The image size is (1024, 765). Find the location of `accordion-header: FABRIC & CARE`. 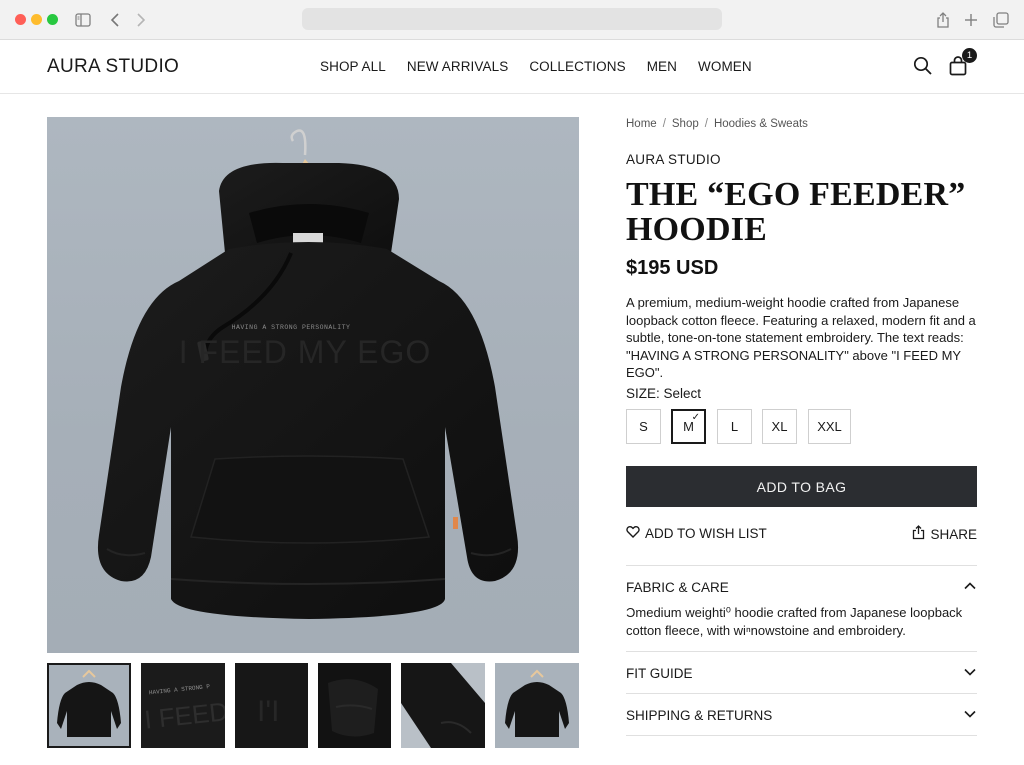

accordion-header: FABRIC & CARE is located at coordinates (801, 587).